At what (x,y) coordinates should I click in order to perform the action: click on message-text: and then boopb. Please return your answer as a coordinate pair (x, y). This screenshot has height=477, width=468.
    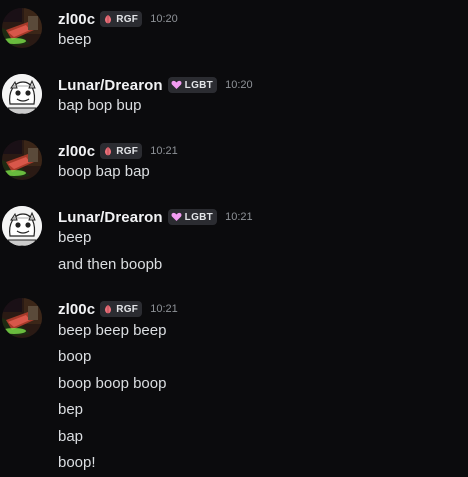
    Looking at the image, I should click on (110, 264).